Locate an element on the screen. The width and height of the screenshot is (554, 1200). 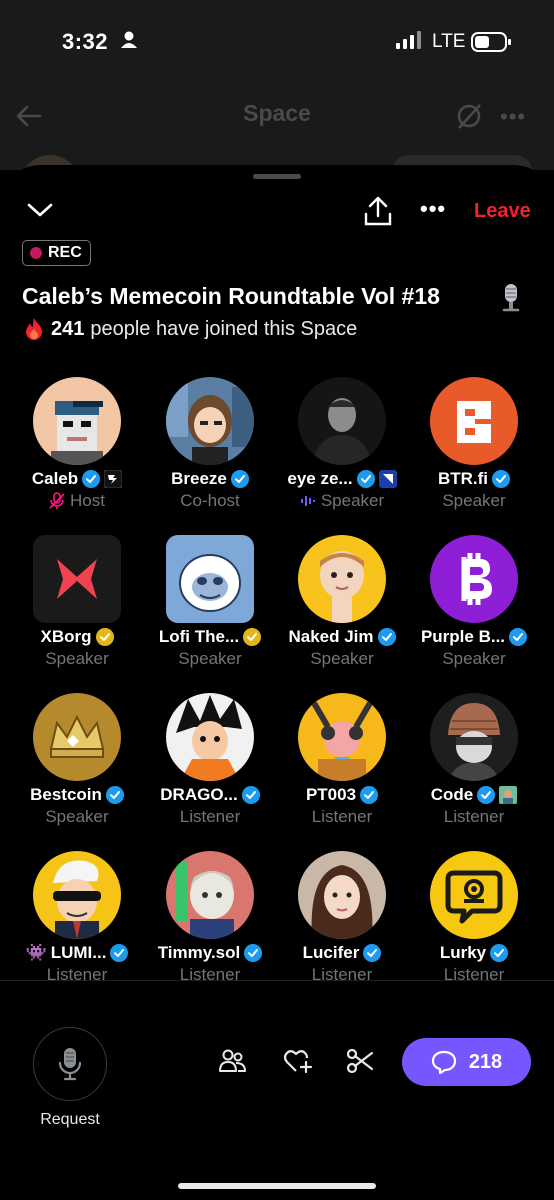
participant-drago: DRAGO... Listener is located at coordinates (210, 768).